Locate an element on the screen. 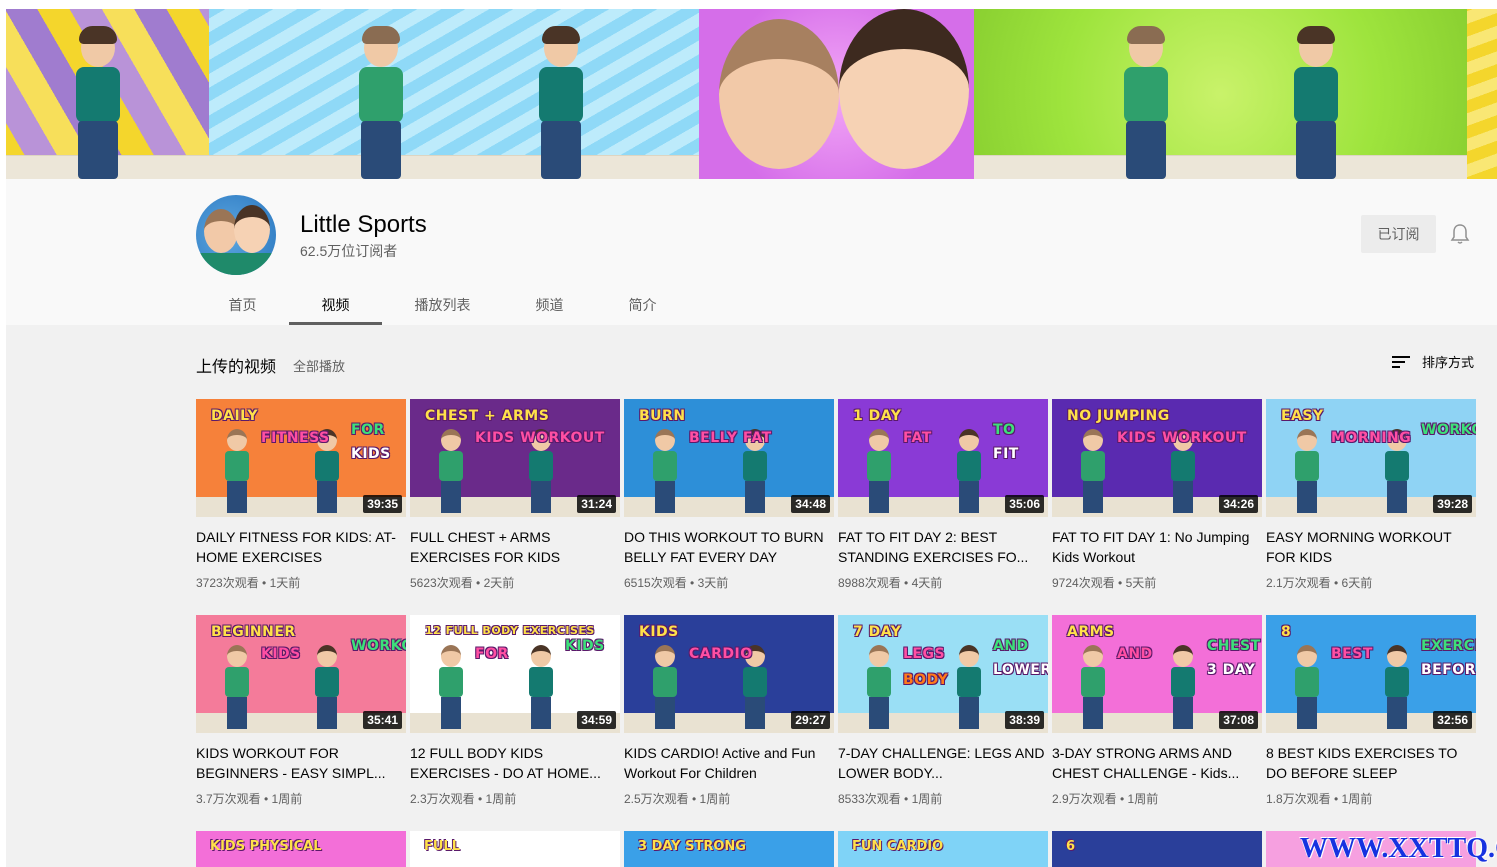  thumbnail-text: EASY is located at coordinates (1302, 416).